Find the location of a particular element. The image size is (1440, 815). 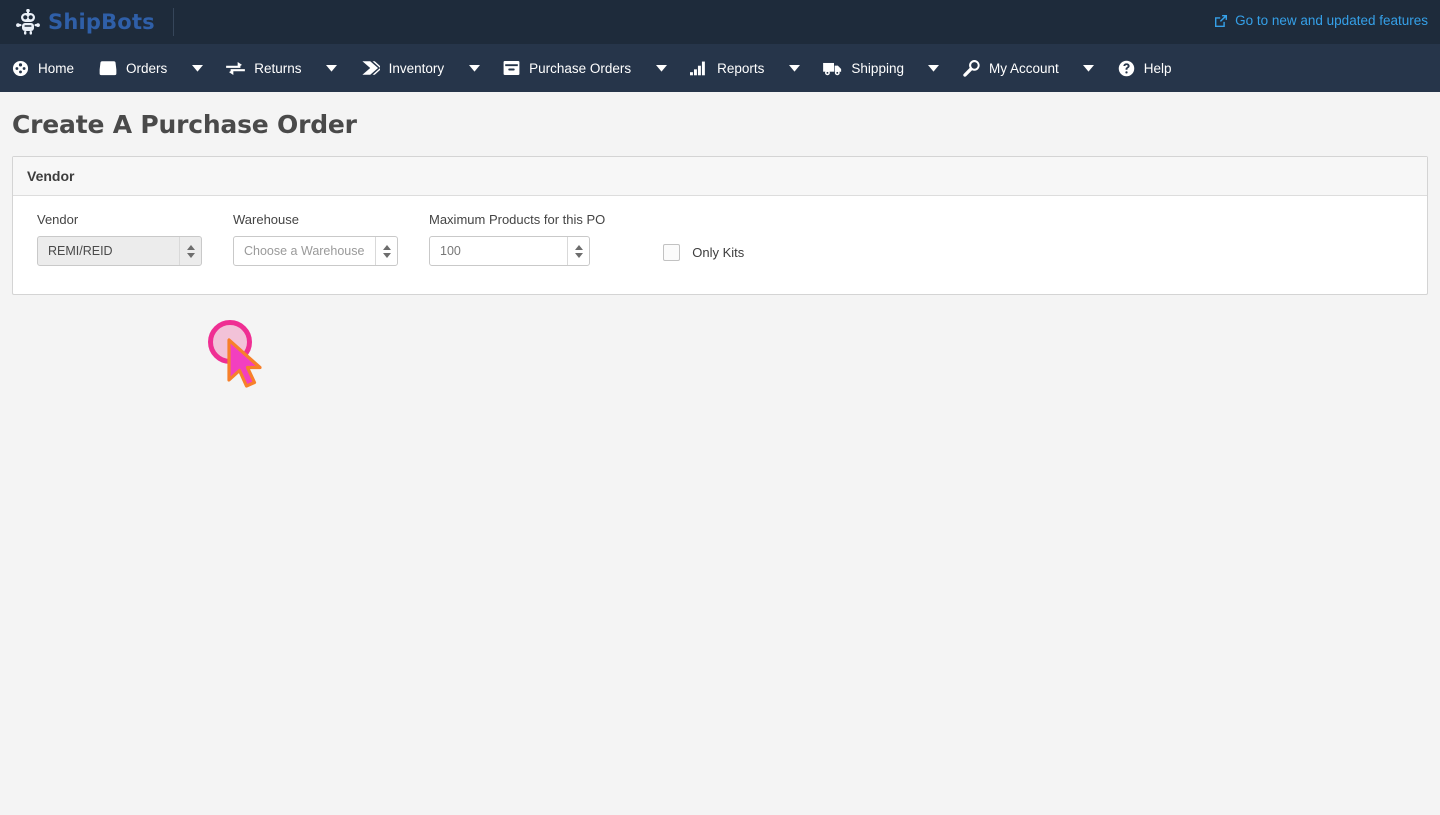

nav-group-help: Help is located at coordinates (1145, 68).